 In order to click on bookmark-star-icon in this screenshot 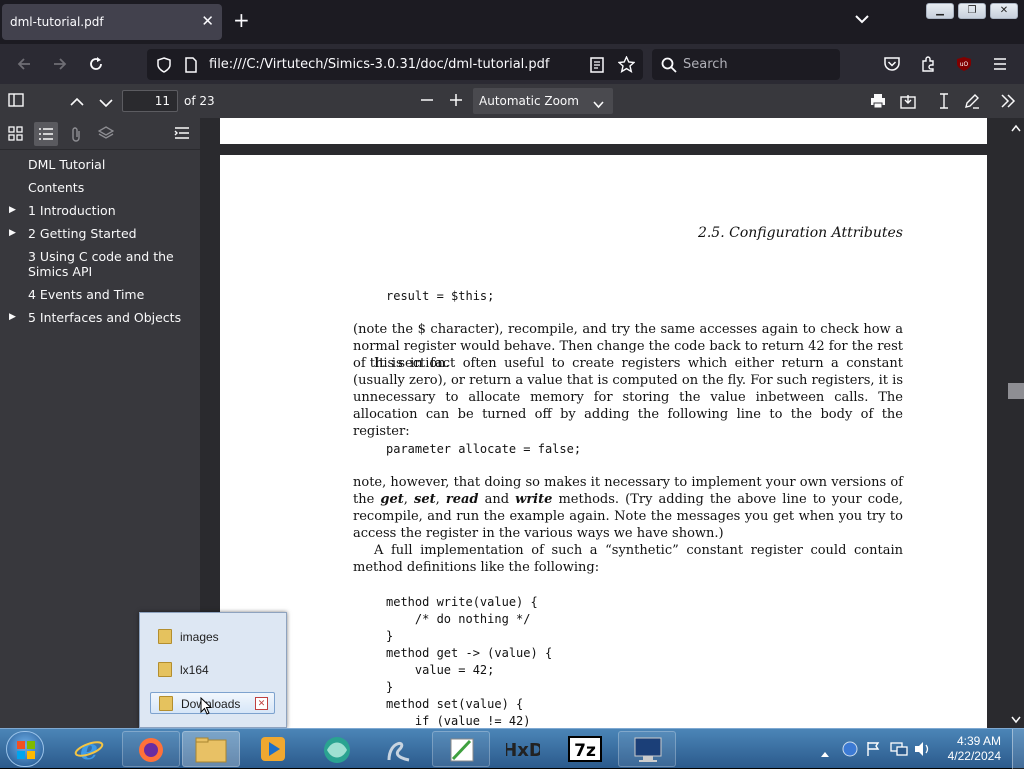, I will do `click(626, 65)`.